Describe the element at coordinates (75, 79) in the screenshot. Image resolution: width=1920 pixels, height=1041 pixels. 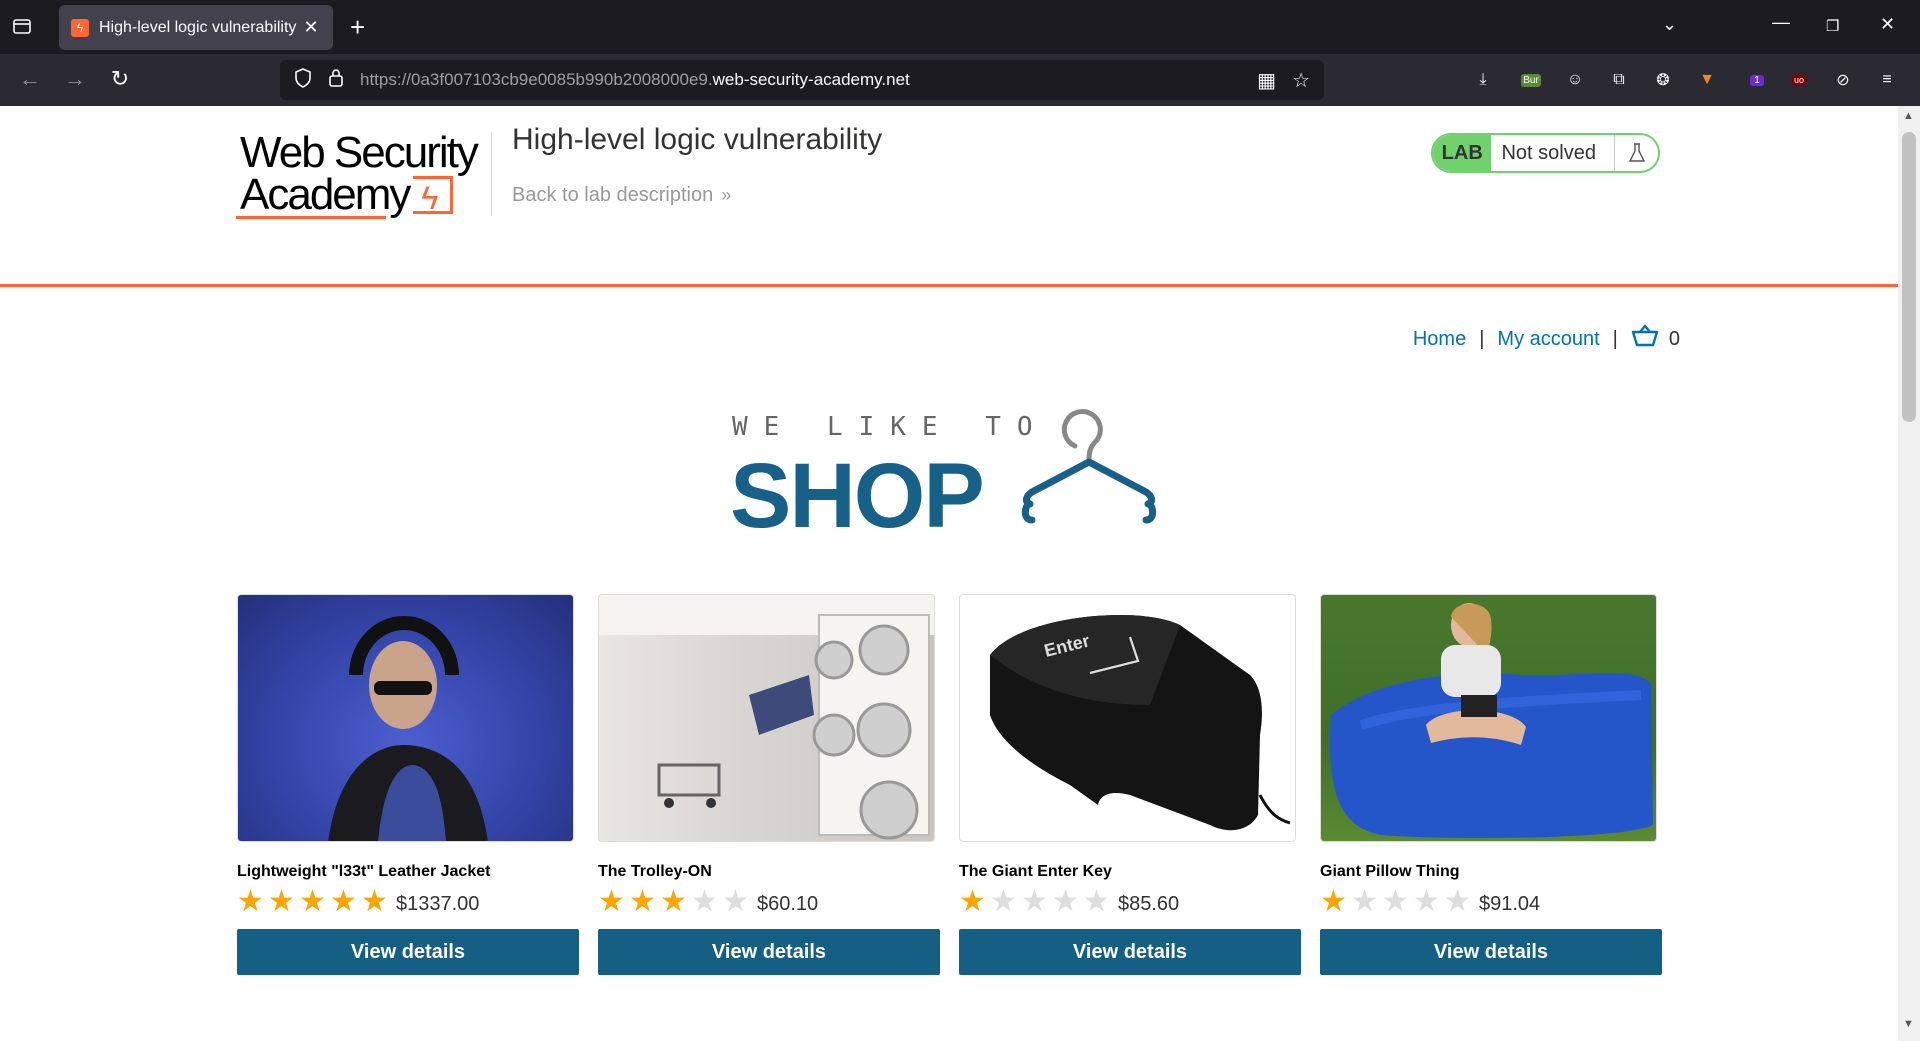
I see `forward-arrow-icon: →` at that location.